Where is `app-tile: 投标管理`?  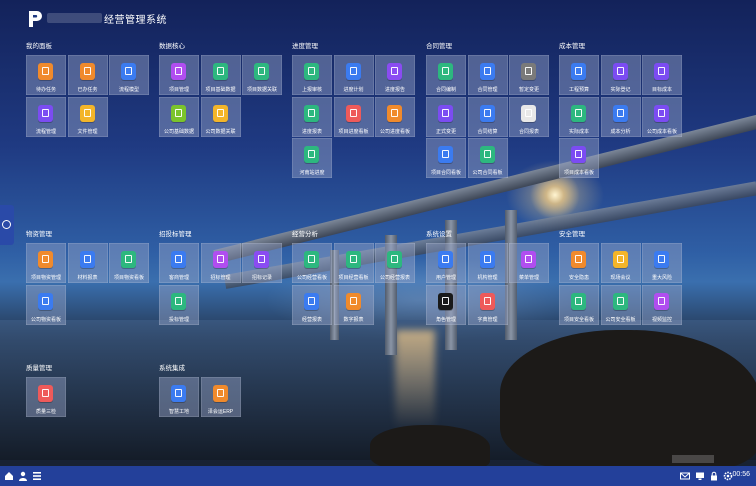 app-tile: 投标管理 is located at coordinates (179, 304).